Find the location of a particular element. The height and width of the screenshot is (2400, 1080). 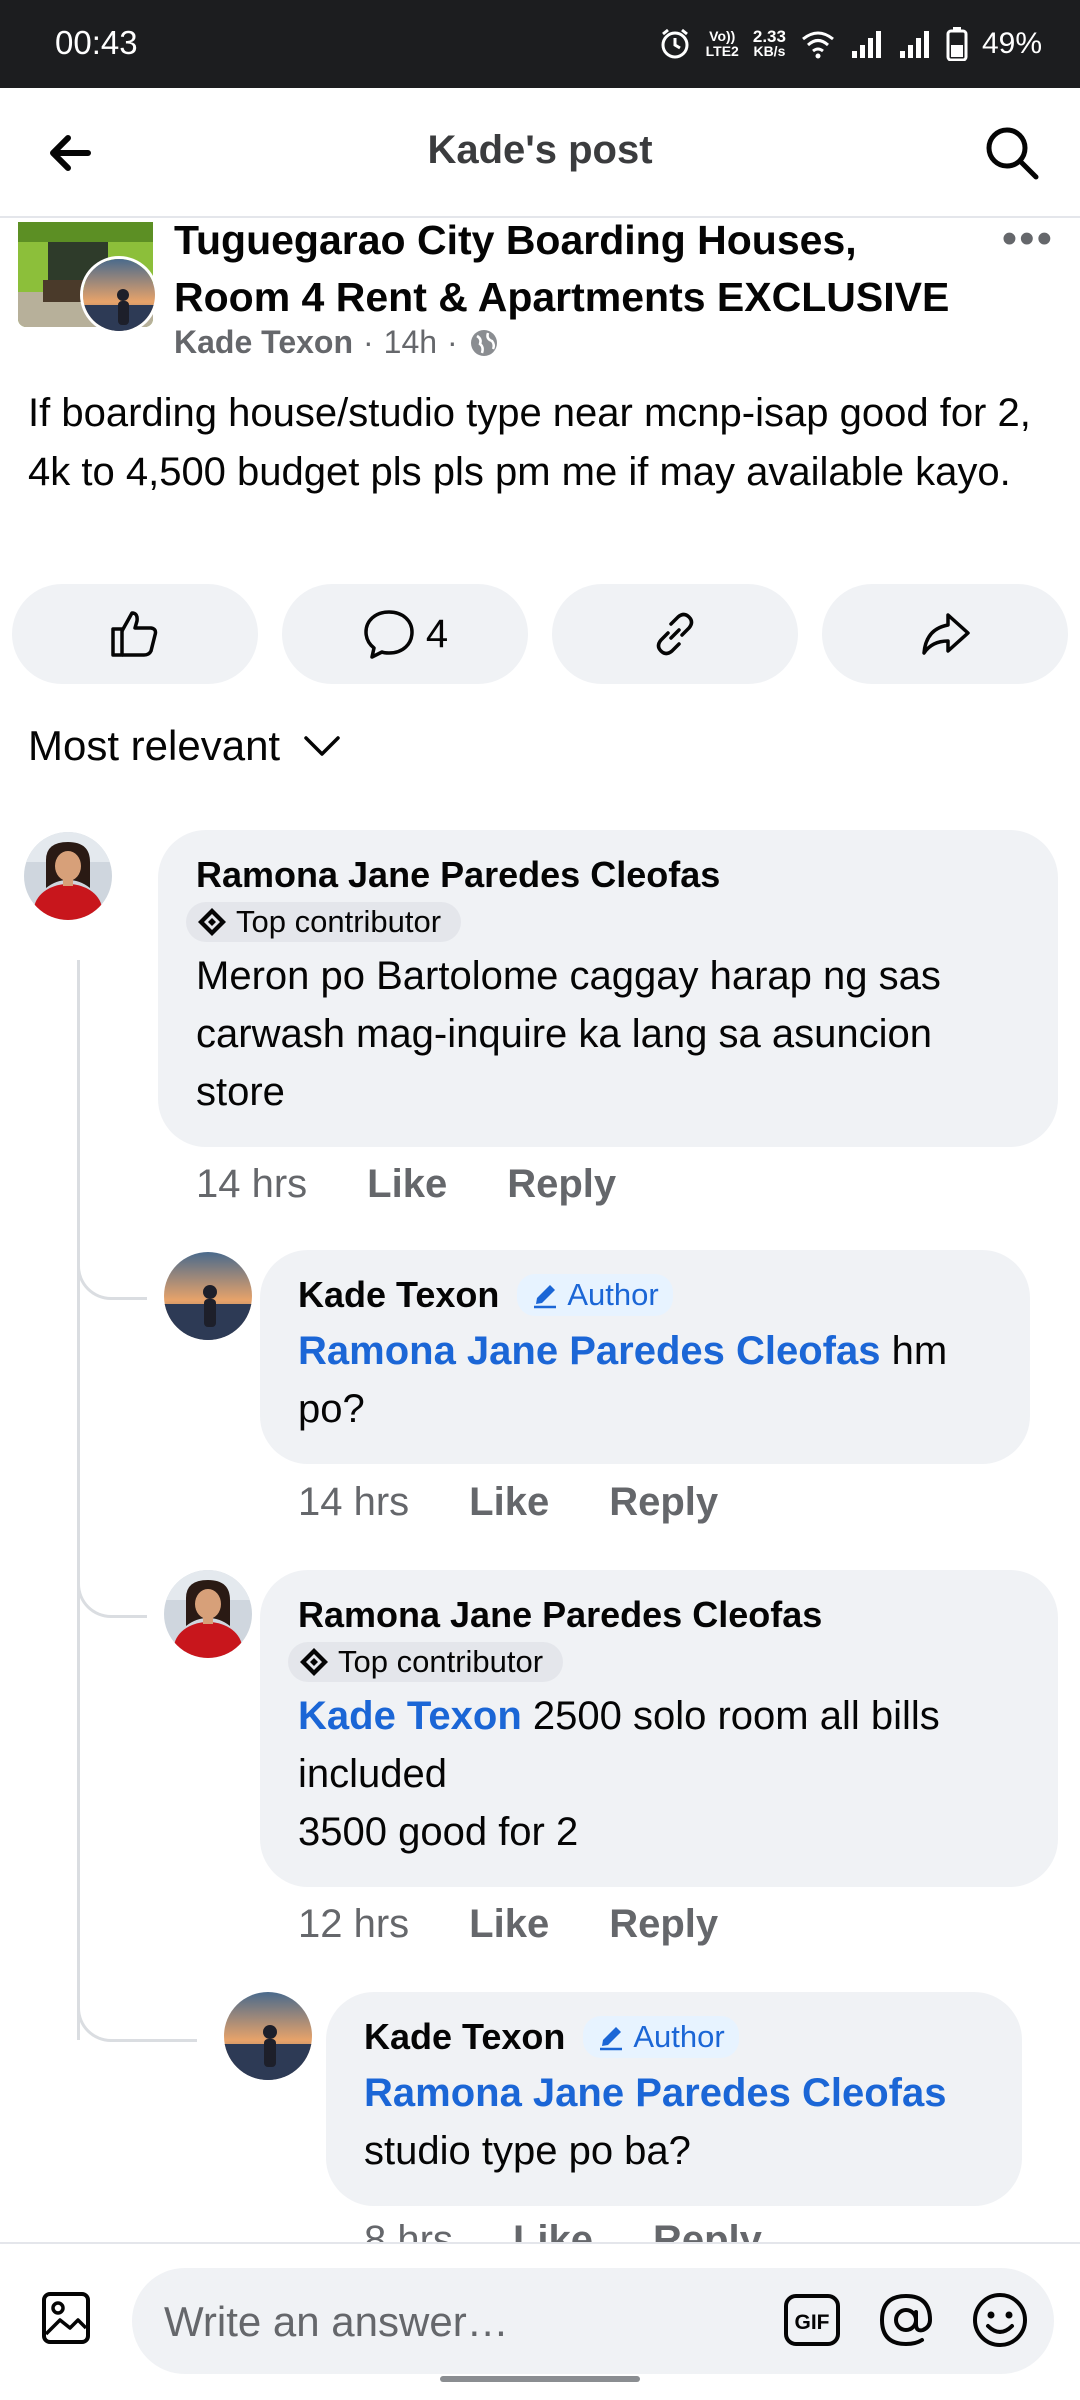

comment-time: 12 hrs is located at coordinates (353, 1924).